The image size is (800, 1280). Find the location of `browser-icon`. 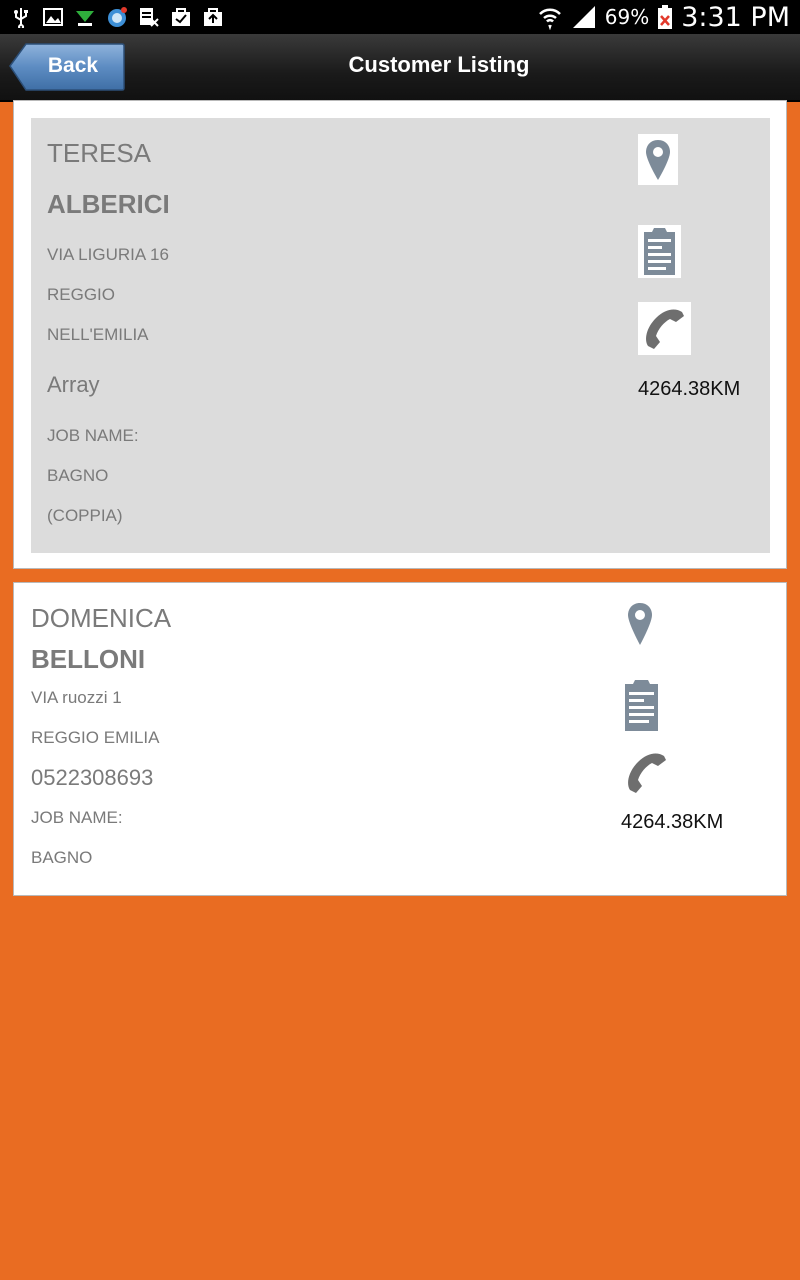

browser-icon is located at coordinates (117, 17).